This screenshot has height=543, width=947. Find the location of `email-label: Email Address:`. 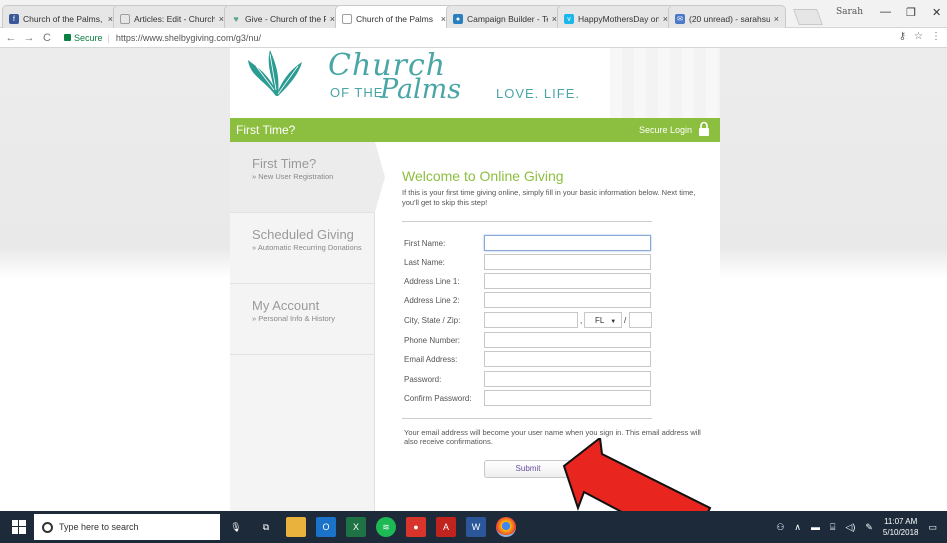

email-label: Email Address: is located at coordinates (431, 359).